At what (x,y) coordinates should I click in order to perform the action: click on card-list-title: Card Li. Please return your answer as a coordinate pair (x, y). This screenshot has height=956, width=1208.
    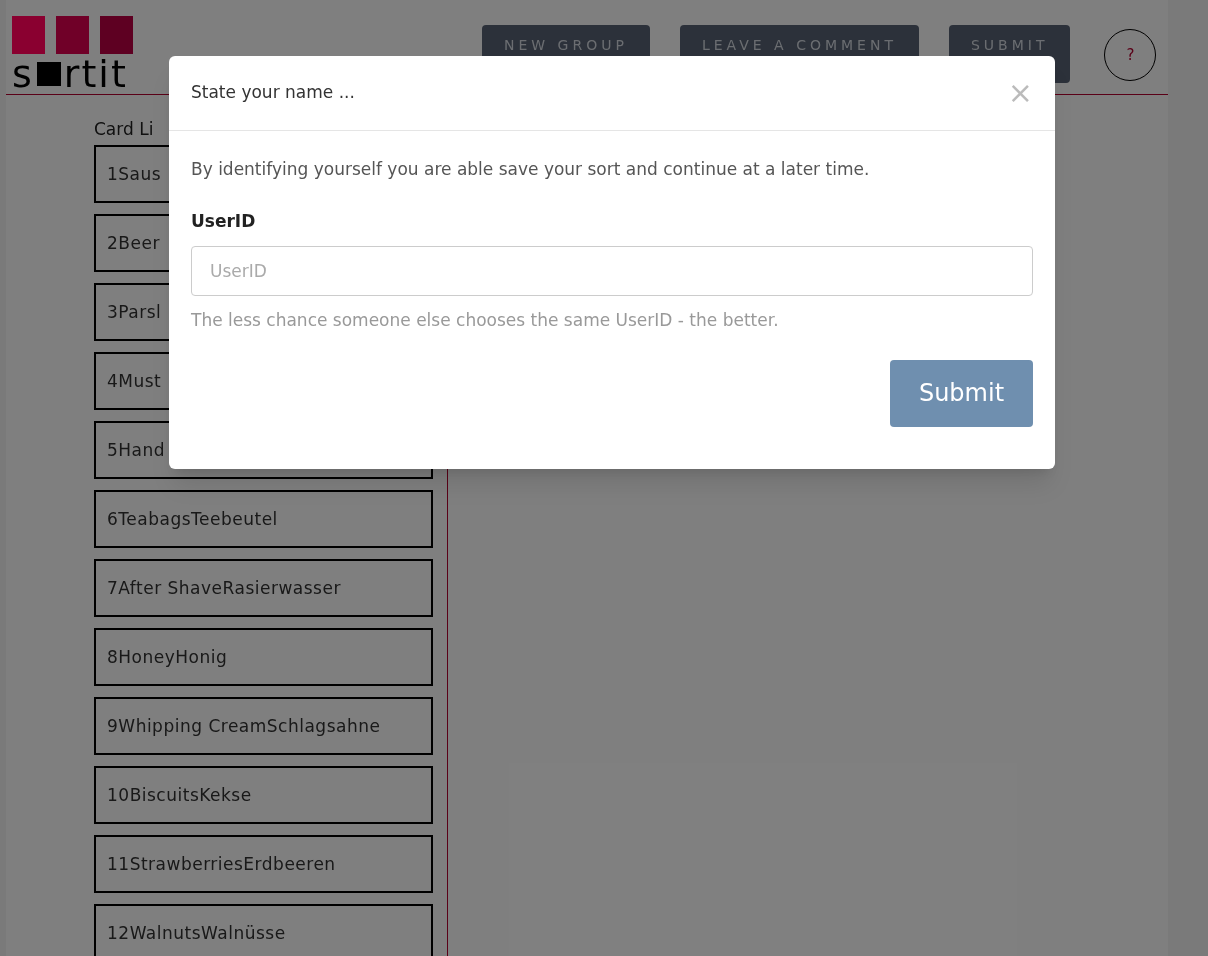
    Looking at the image, I should click on (124, 129).